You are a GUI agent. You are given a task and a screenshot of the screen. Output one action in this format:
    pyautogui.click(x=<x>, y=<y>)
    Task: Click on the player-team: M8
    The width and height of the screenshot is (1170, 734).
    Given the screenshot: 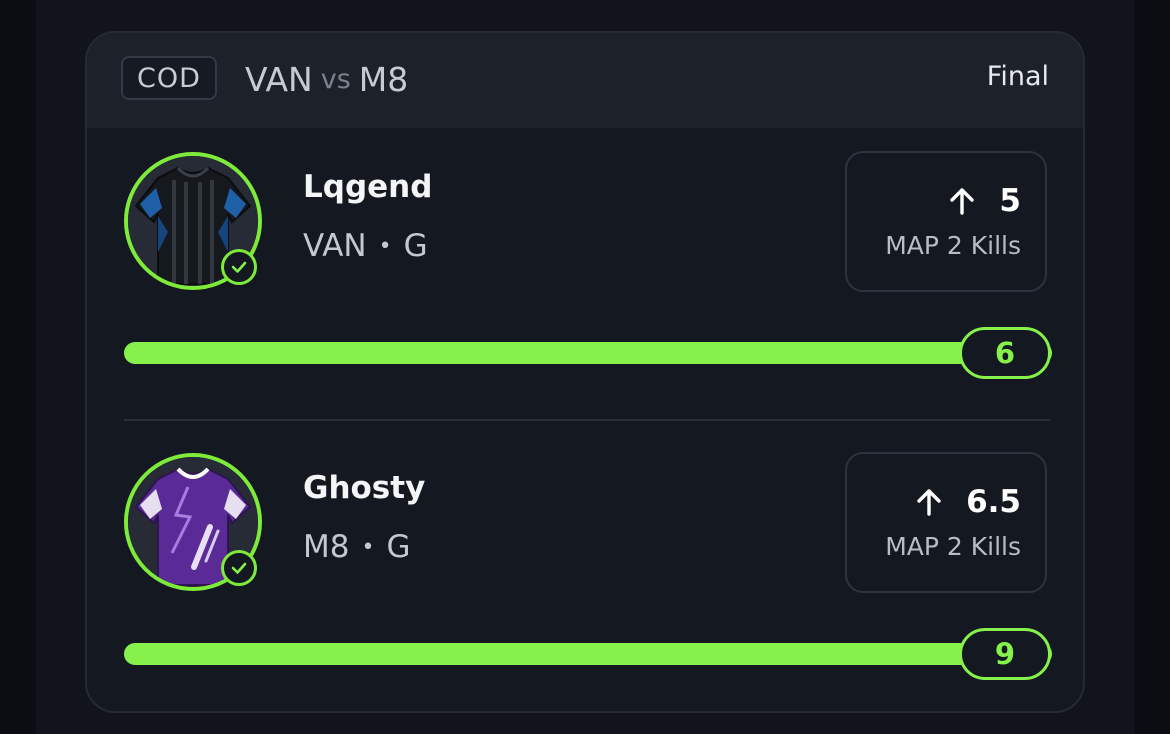 What is the action you would take?
    pyautogui.click(x=326, y=547)
    